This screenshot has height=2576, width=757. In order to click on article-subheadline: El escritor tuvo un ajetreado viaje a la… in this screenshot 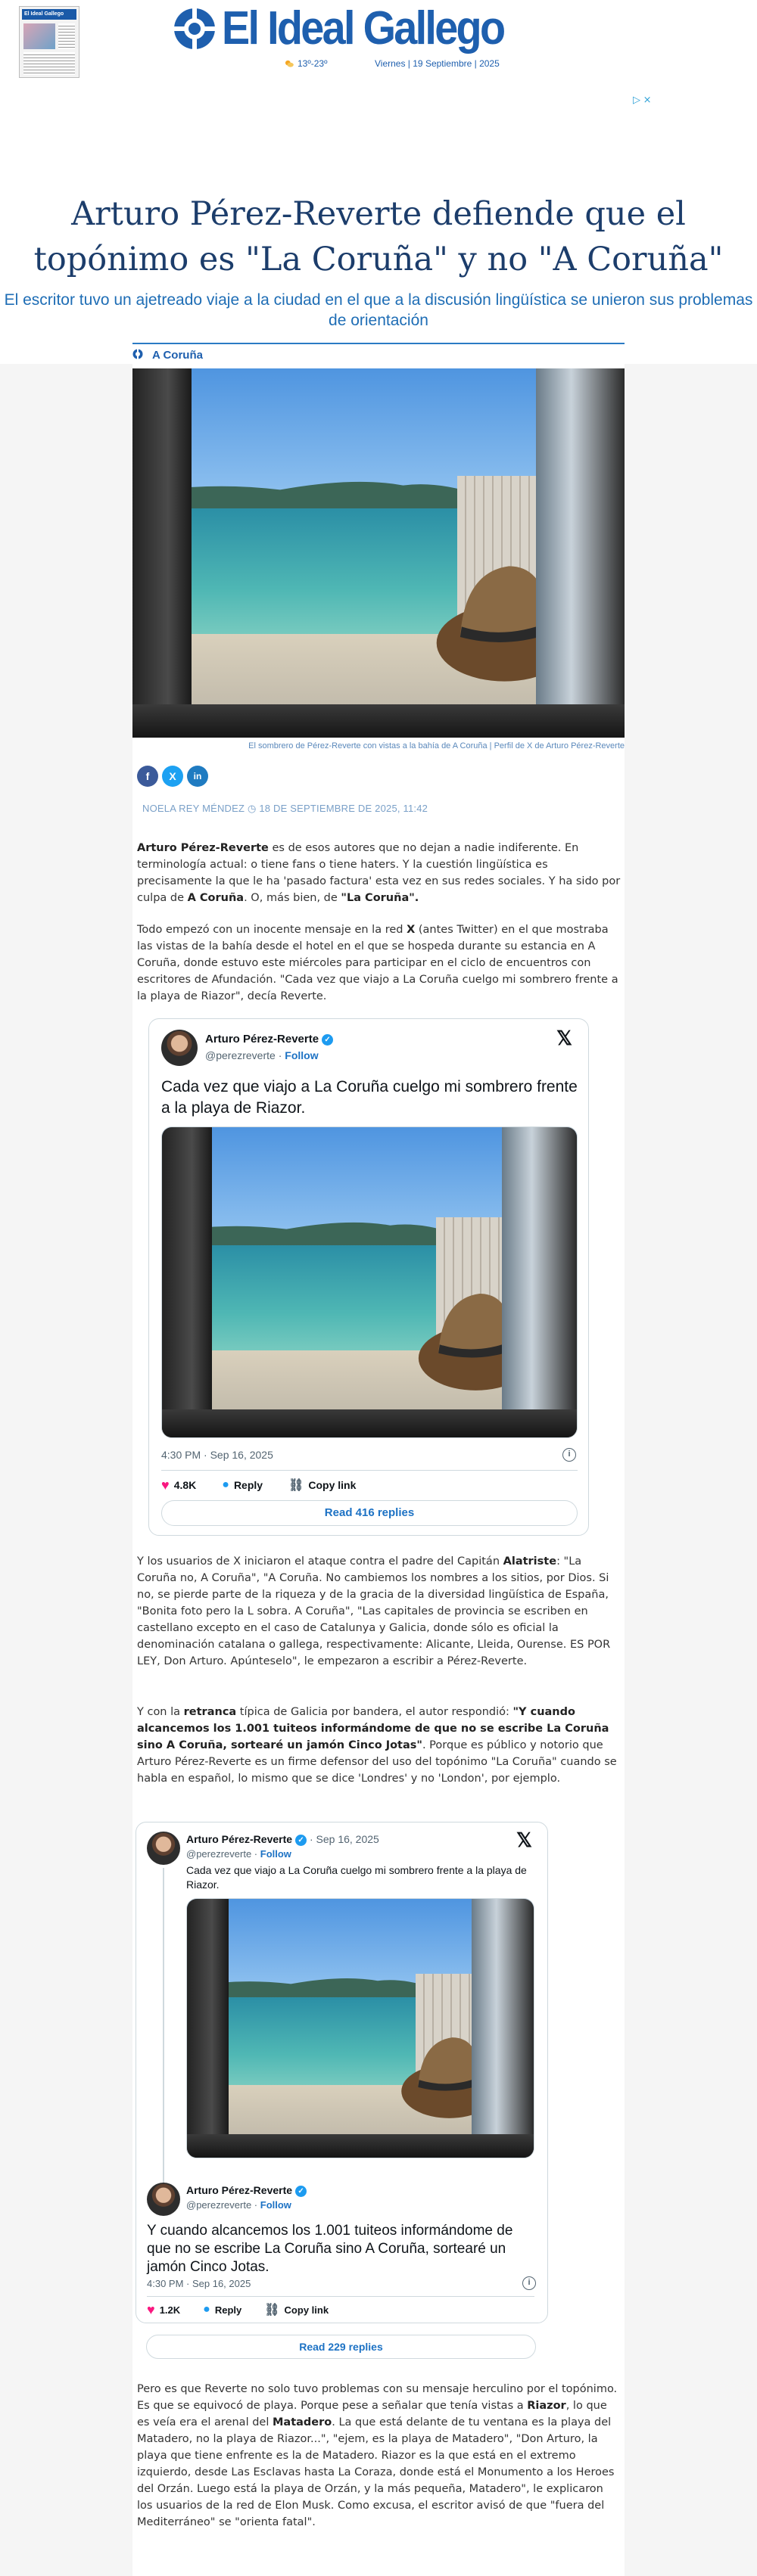, I will do `click(378, 310)`.